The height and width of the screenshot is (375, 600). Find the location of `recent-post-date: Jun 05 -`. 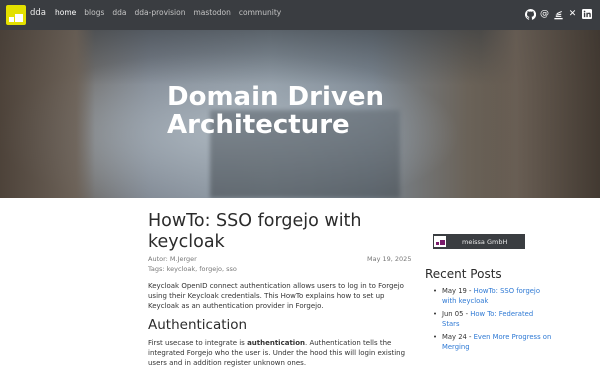

recent-post-date: Jun 05 - is located at coordinates (456, 314).